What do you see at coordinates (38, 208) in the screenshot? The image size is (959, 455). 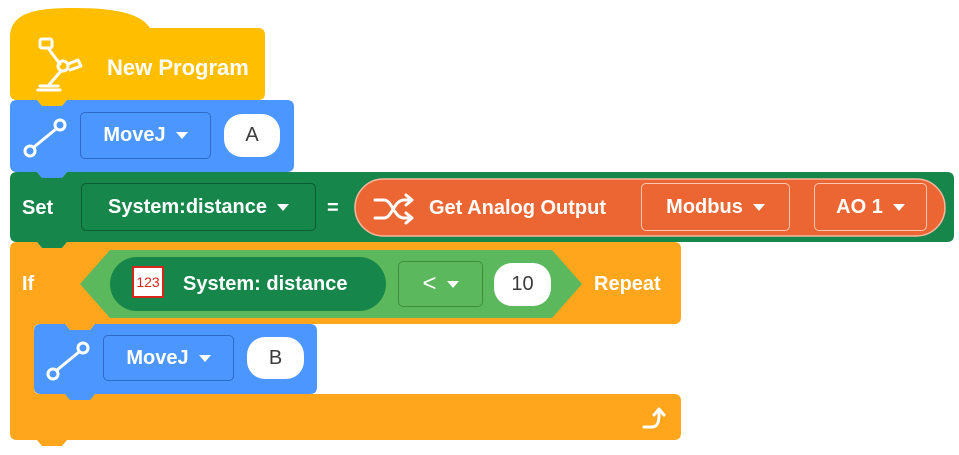 I see `set-keyword: Set` at bounding box center [38, 208].